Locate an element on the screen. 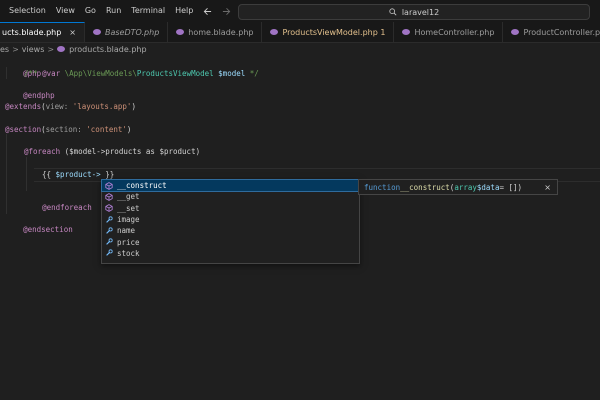 Image resolution: width=600 pixels, height=400 pixels. suggestion-label: __set is located at coordinates (128, 208).